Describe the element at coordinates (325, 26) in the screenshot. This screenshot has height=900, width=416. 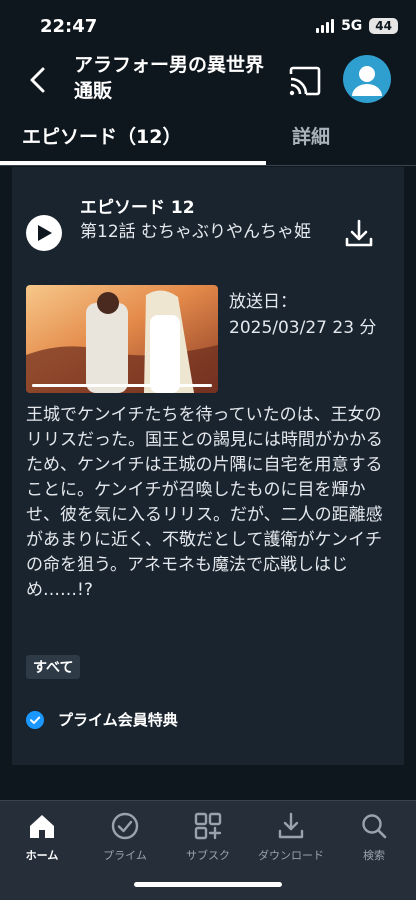
I see `signal-icon` at that location.